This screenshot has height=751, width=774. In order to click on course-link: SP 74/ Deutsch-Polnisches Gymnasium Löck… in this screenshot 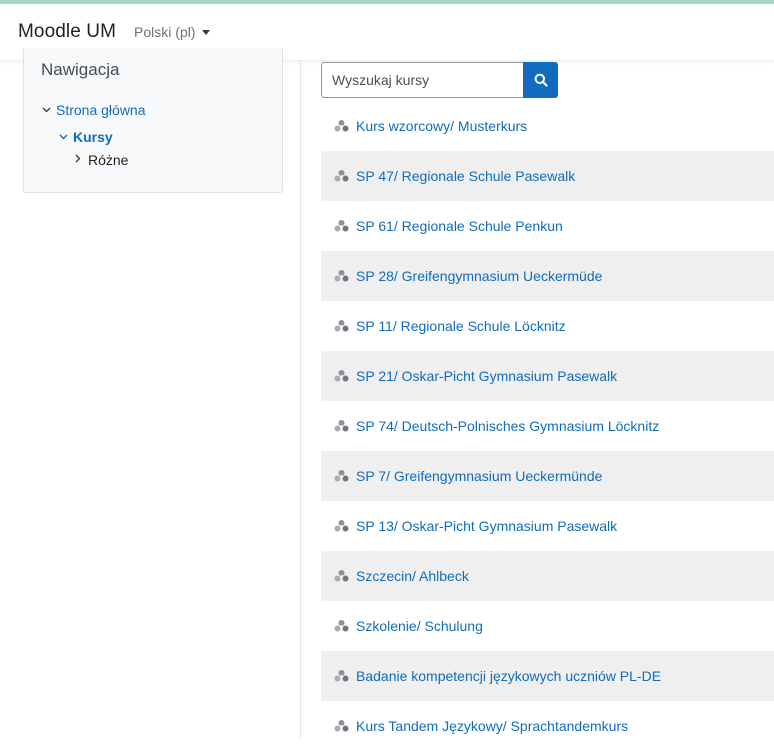, I will do `click(507, 426)`.